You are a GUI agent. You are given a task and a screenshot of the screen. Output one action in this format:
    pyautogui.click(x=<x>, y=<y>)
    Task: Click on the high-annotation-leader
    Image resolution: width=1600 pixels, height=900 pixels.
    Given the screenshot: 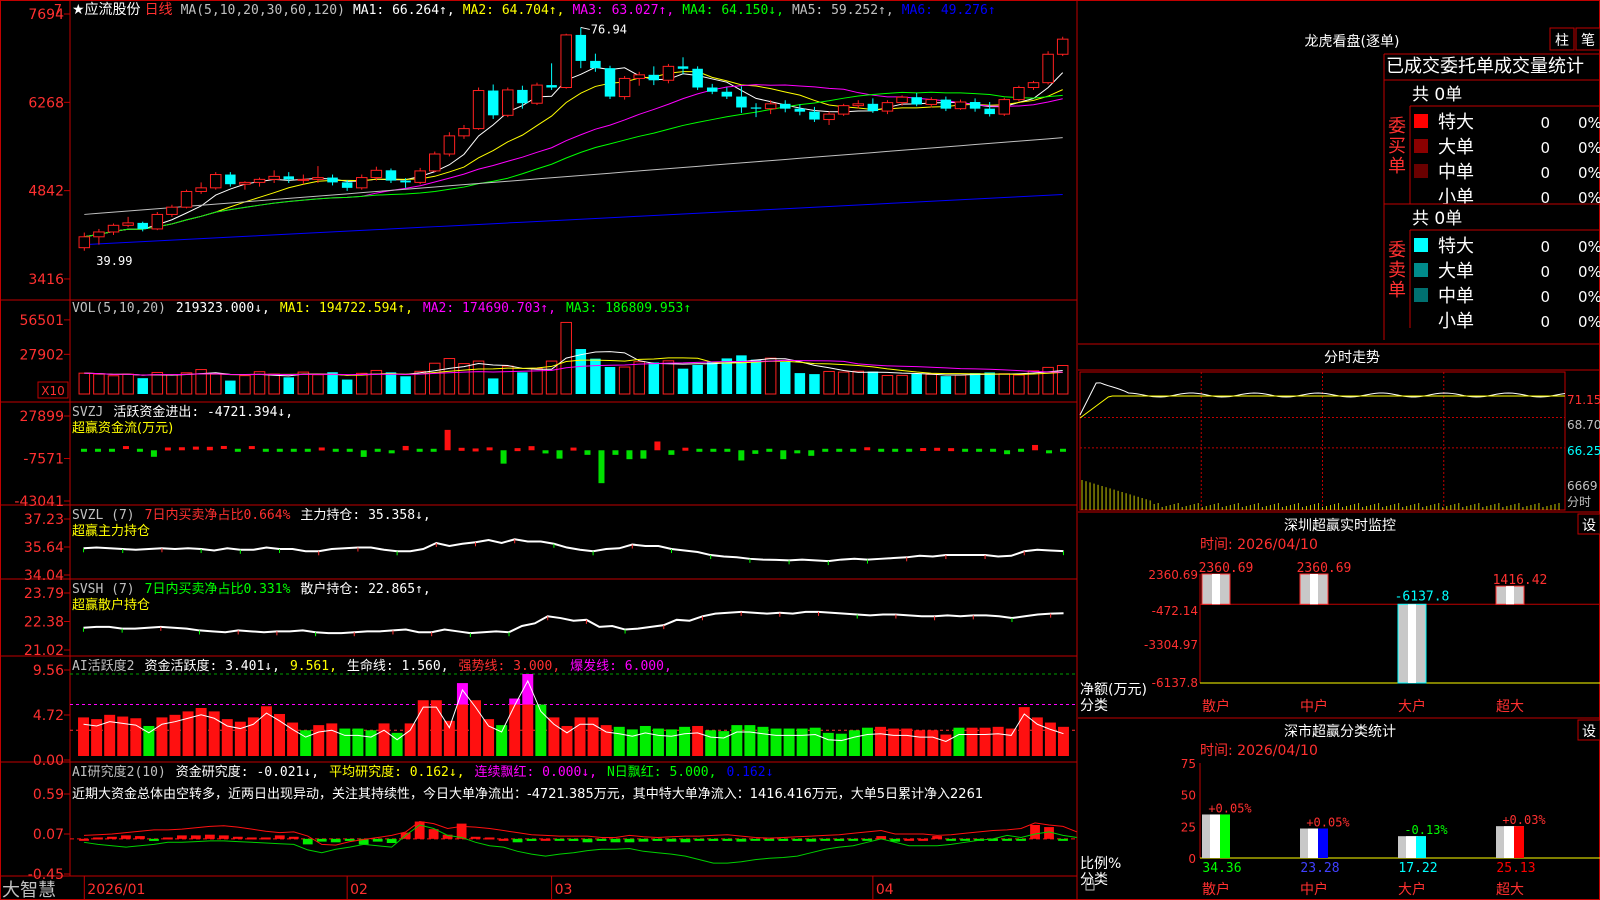 What is the action you would take?
    pyautogui.click(x=585, y=28)
    